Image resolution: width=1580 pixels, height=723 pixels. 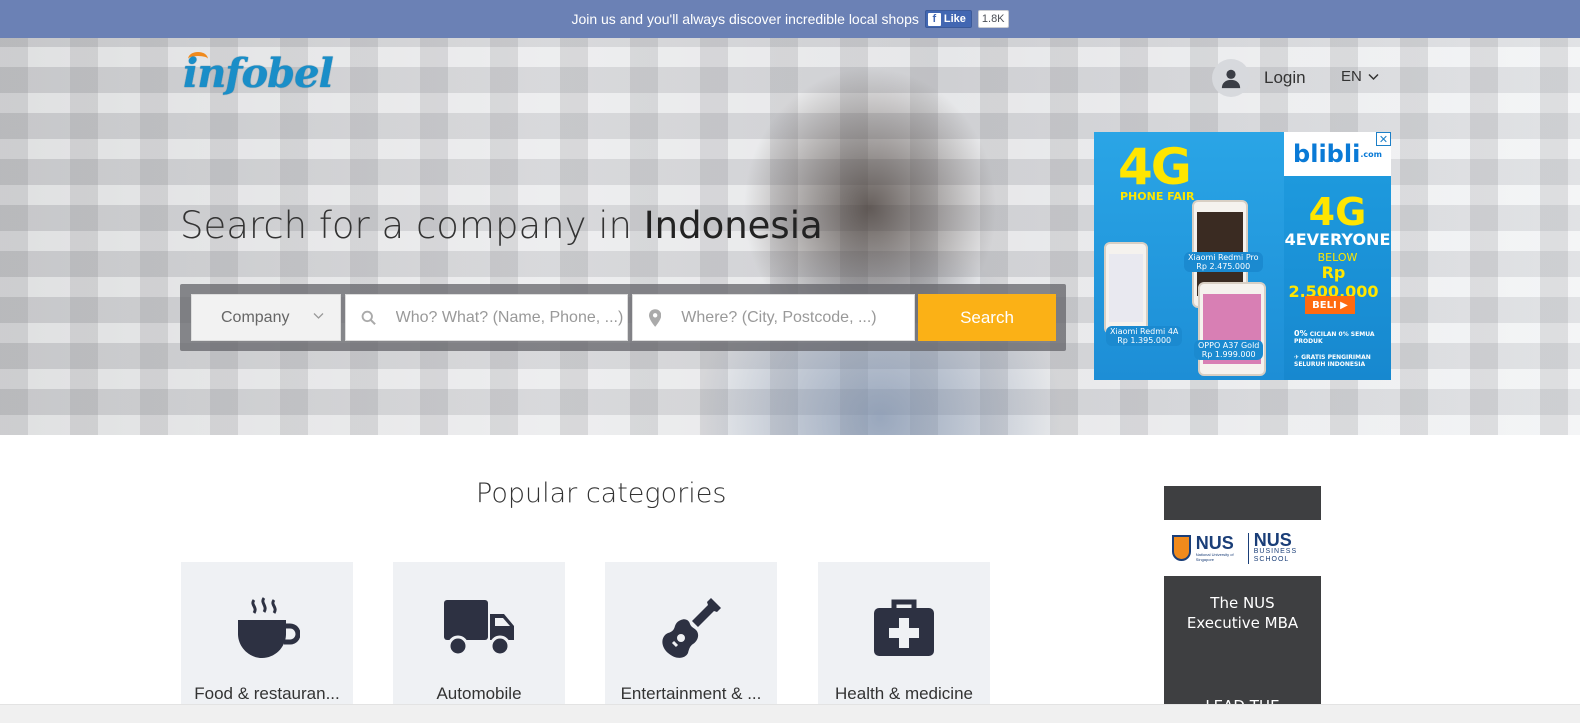 What do you see at coordinates (1351, 76) in the screenshot?
I see `language-label: EN` at bounding box center [1351, 76].